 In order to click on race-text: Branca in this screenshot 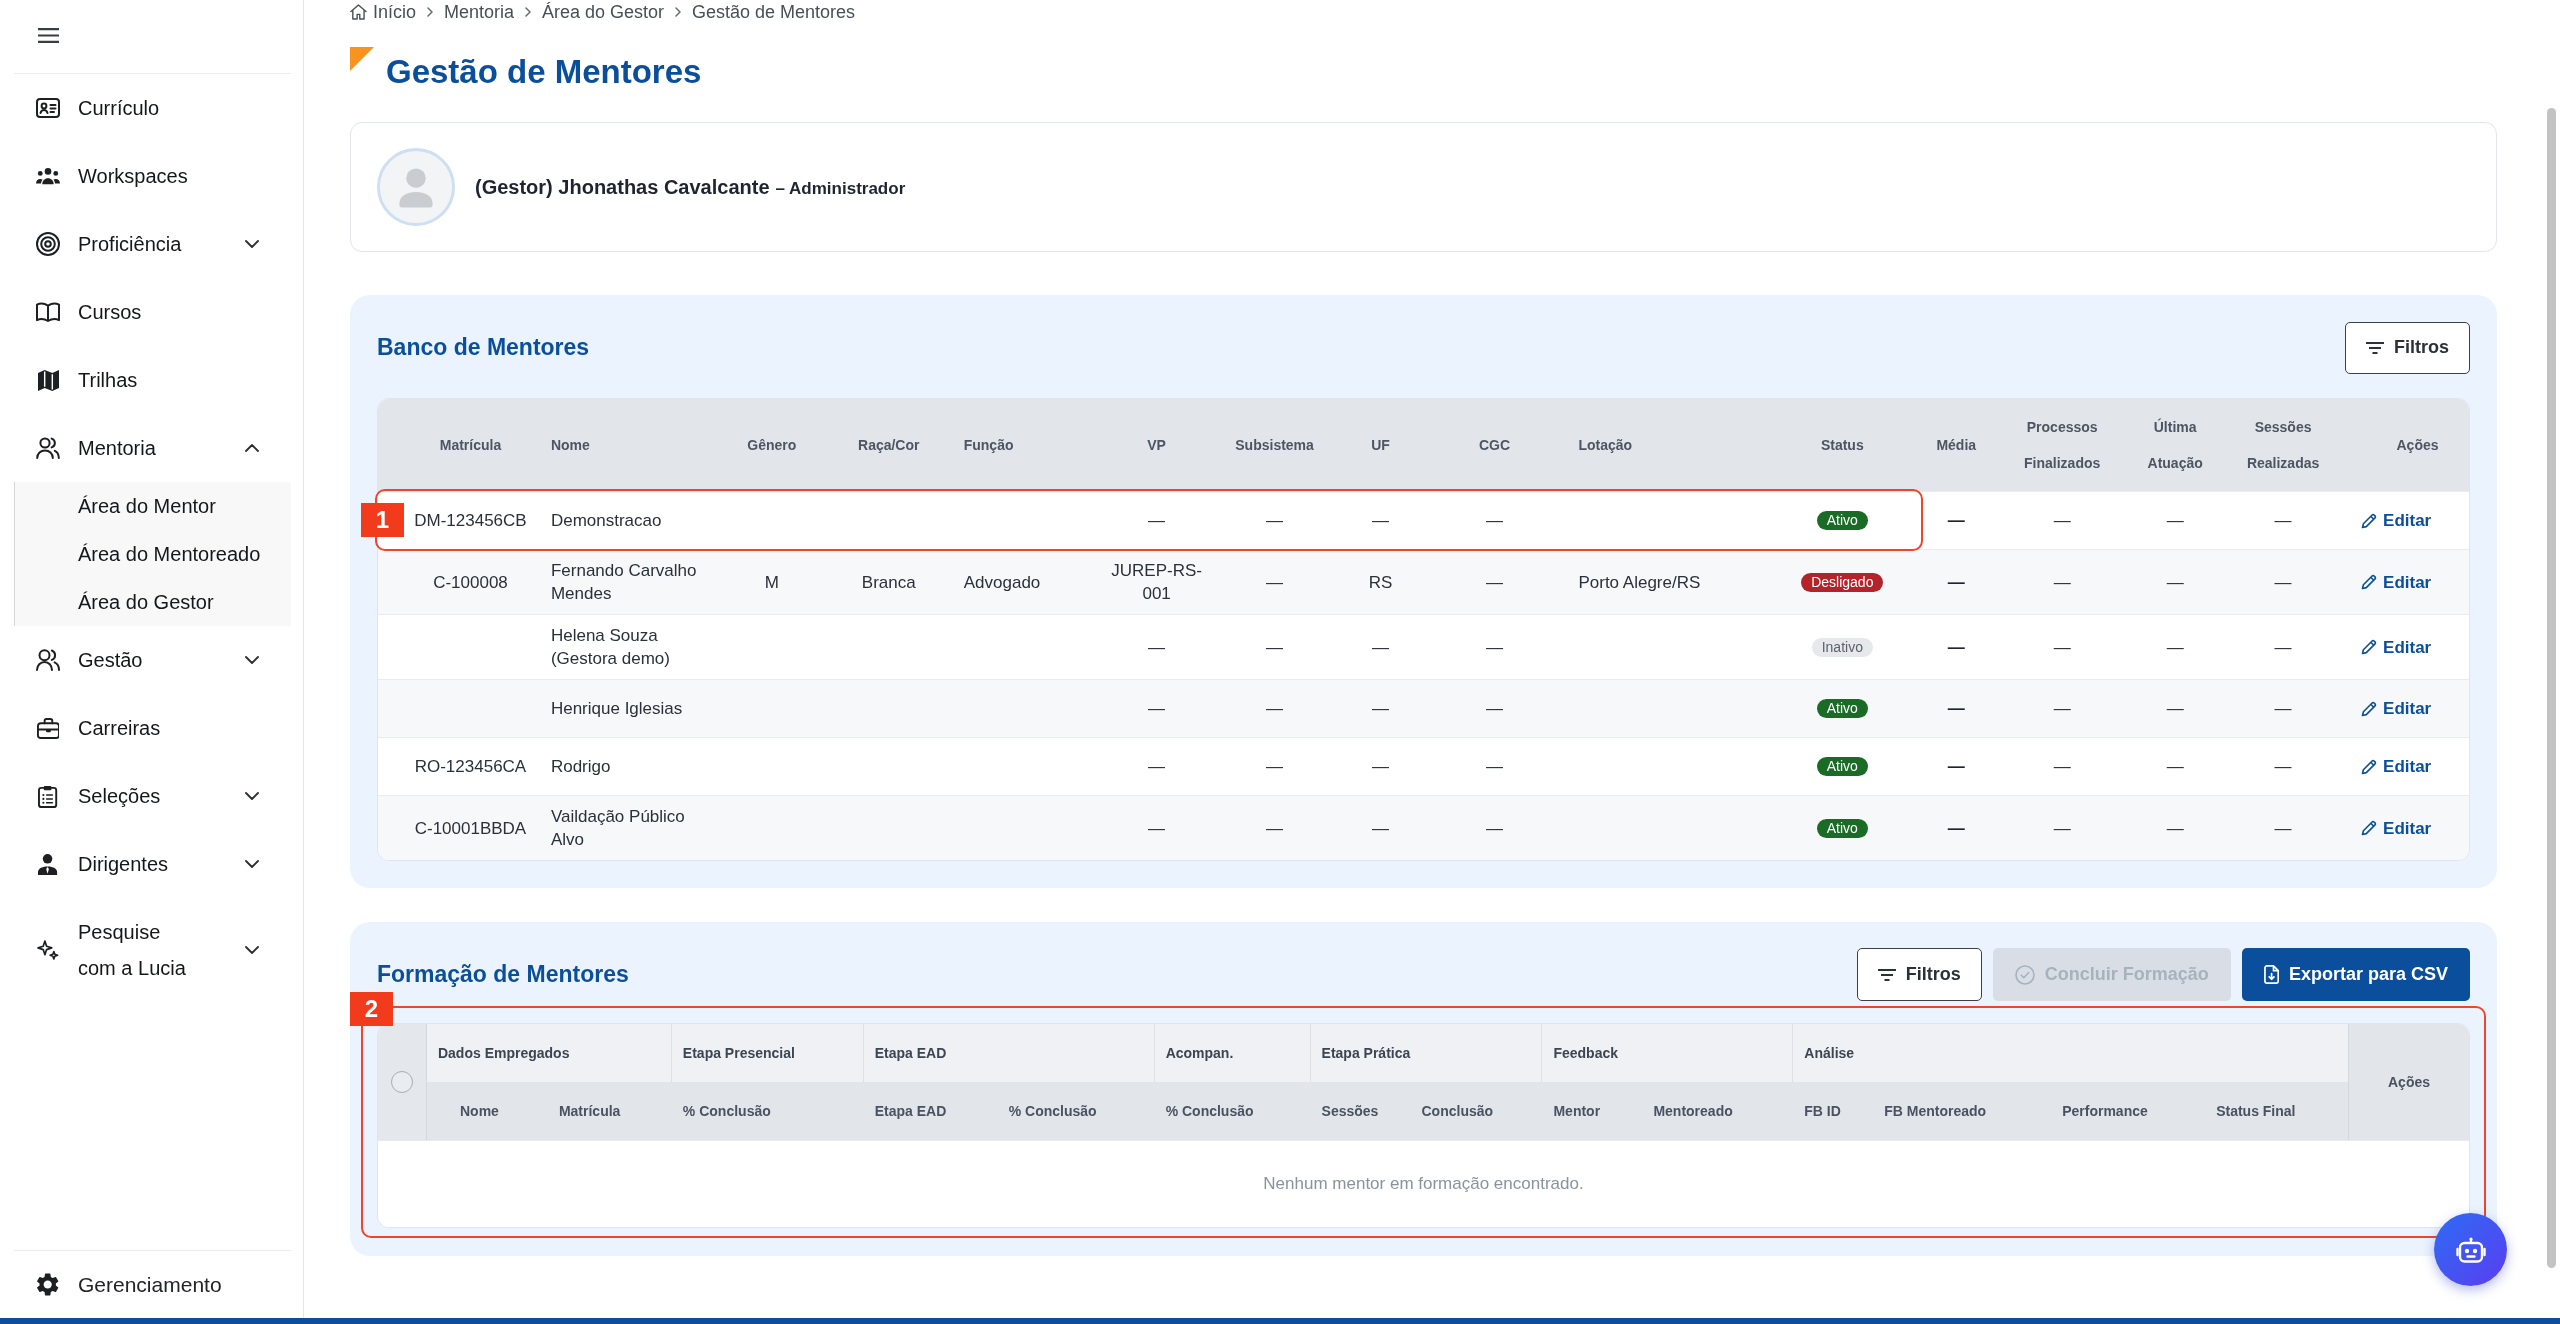, I will do `click(888, 582)`.